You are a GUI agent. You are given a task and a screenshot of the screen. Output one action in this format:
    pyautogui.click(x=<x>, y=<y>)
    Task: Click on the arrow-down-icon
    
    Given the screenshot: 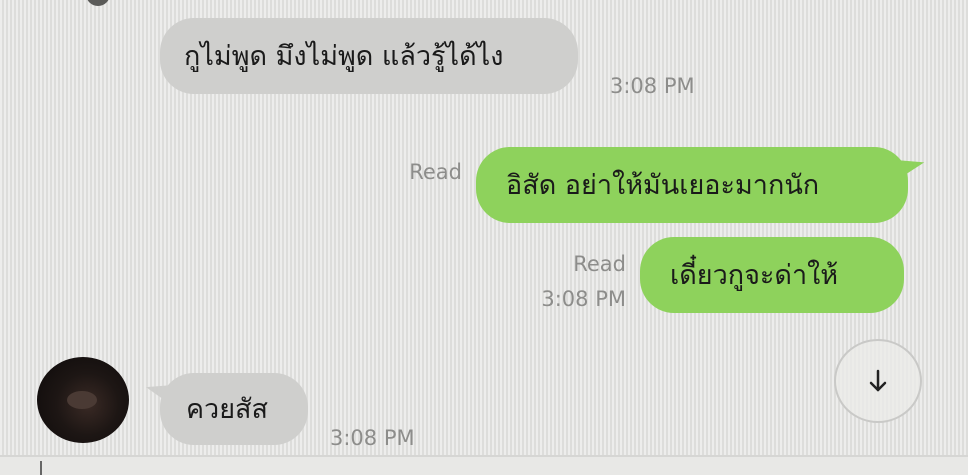 What is the action you would take?
    pyautogui.click(x=878, y=380)
    